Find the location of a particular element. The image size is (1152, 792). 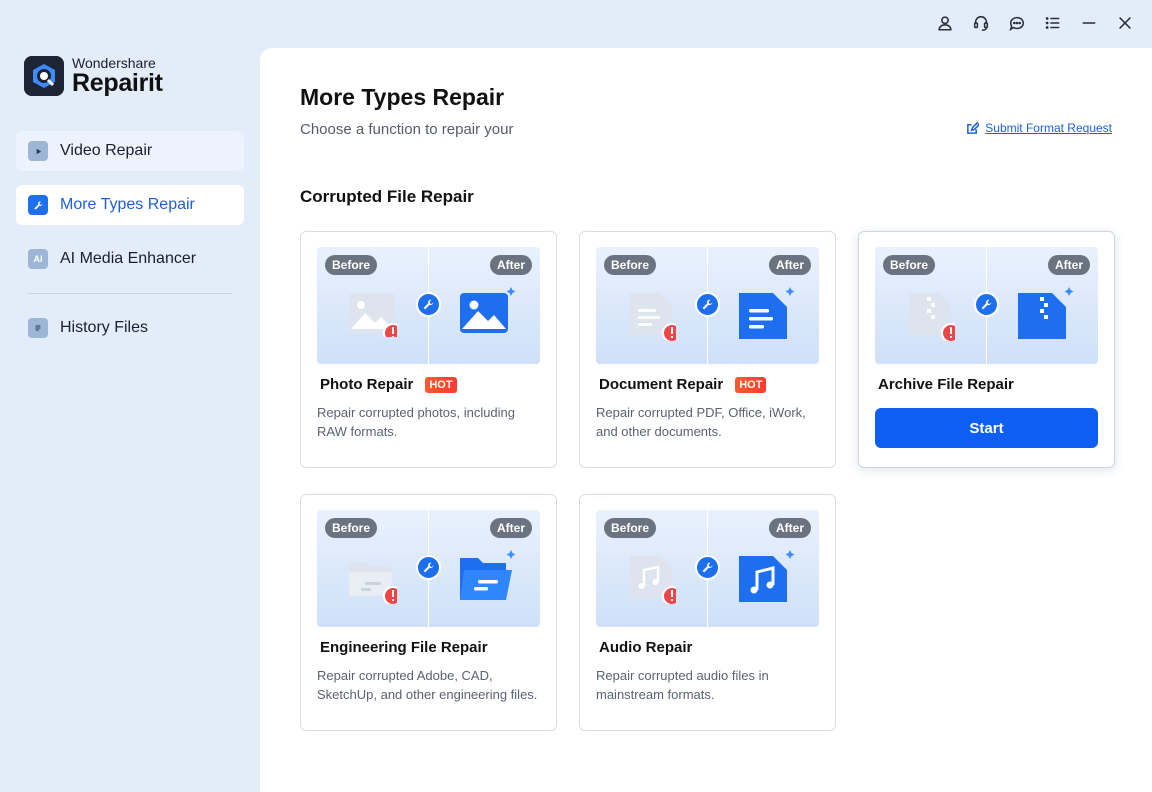

video-icon is located at coordinates (38, 151).